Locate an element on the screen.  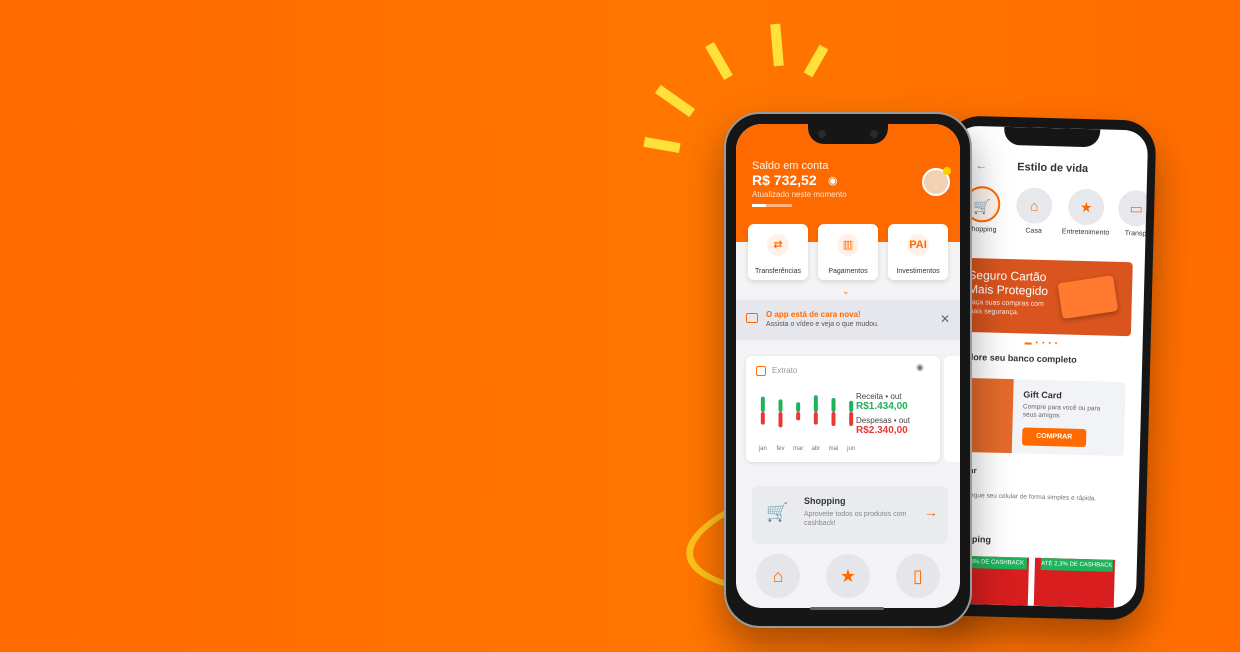
category-casa: ⌂ Casa is located at coordinates (1033, 211).